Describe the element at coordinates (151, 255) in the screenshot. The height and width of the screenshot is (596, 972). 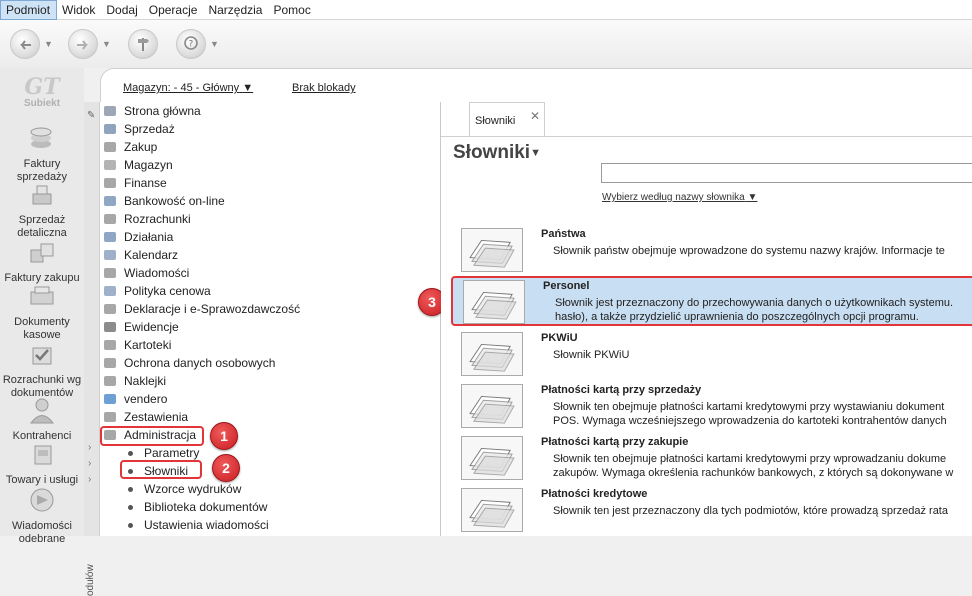
I see `nav-item-label: Kalendarz` at that location.